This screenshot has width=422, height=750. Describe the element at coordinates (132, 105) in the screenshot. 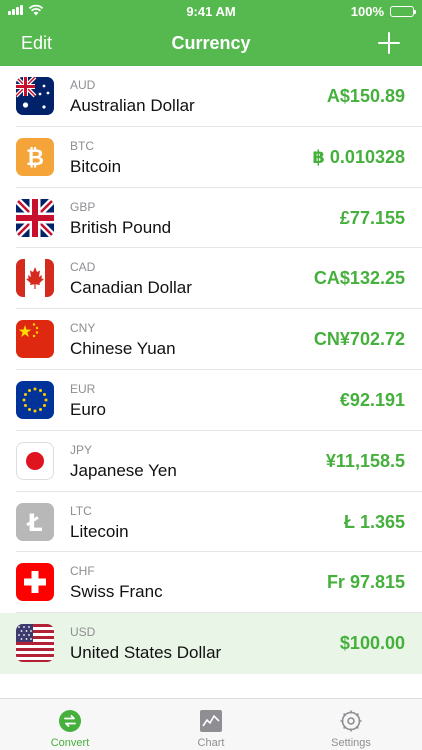

I see `currency-name: Australian Dollar` at that location.